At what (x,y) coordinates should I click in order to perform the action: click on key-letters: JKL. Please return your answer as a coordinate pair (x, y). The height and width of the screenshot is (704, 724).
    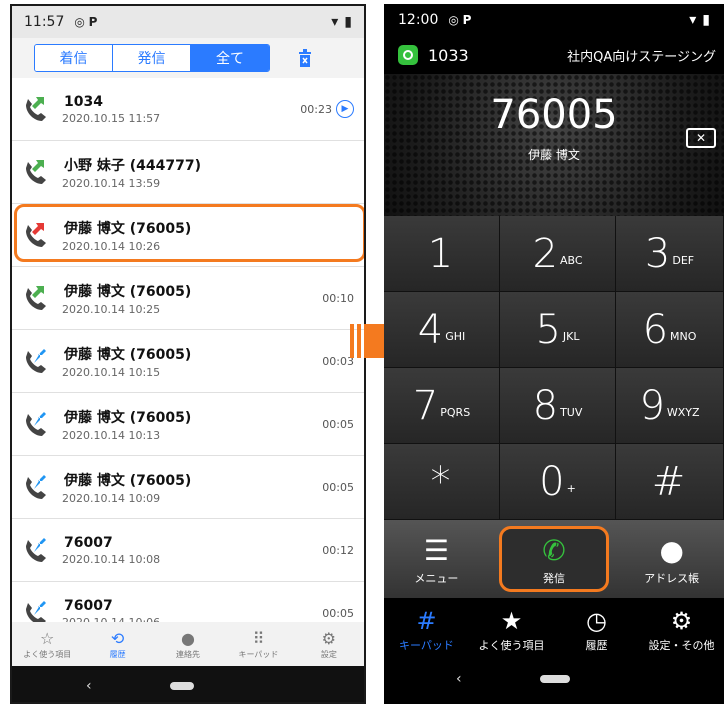
    Looking at the image, I should click on (571, 336).